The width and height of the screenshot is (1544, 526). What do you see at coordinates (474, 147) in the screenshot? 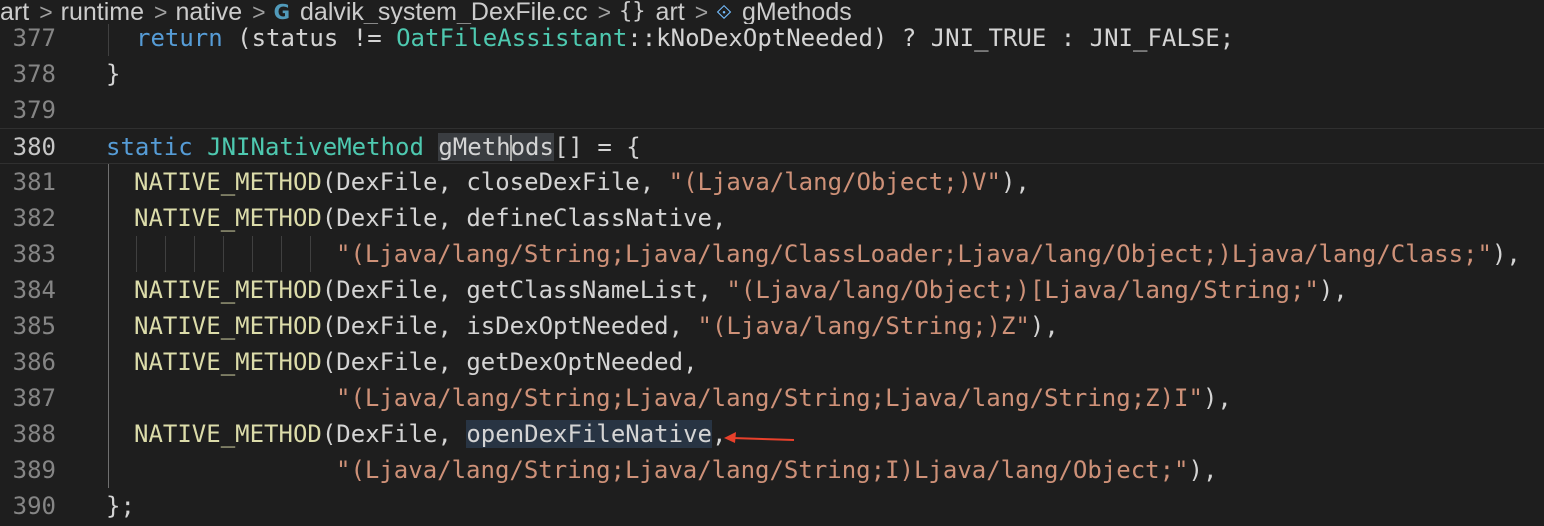
I see `identifier-token: gMeth` at bounding box center [474, 147].